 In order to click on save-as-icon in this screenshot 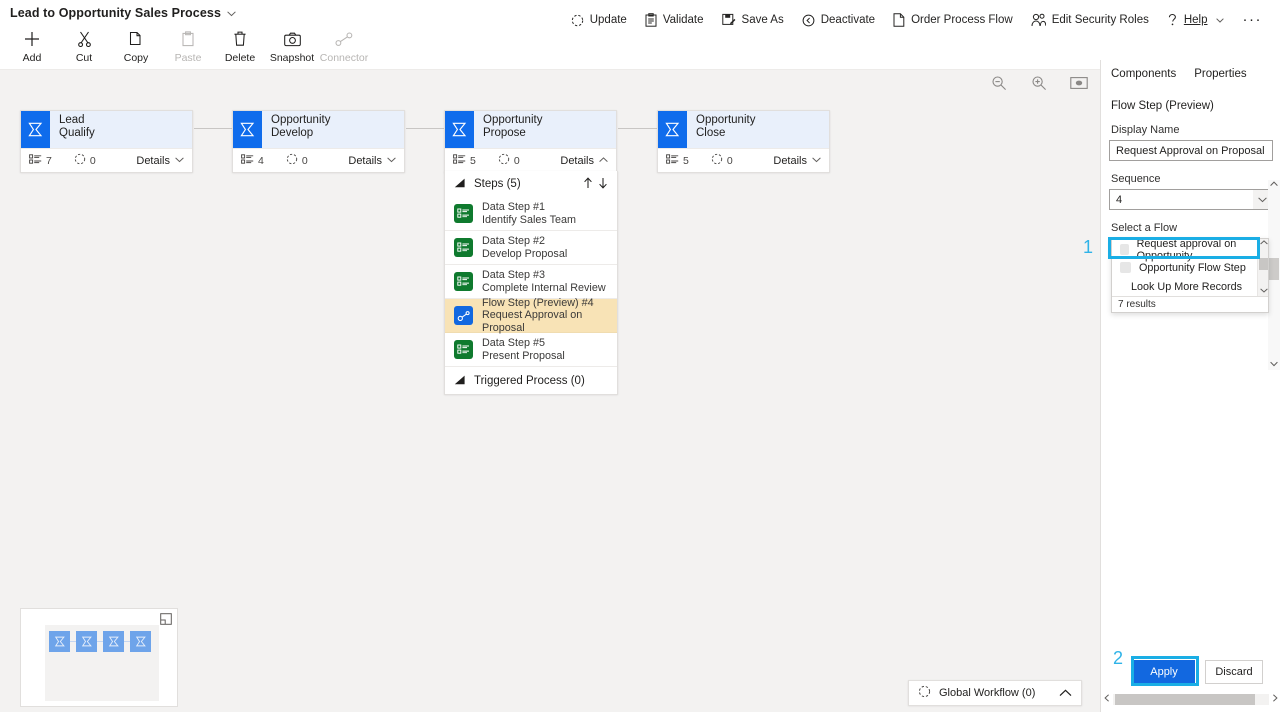, I will do `click(728, 20)`.